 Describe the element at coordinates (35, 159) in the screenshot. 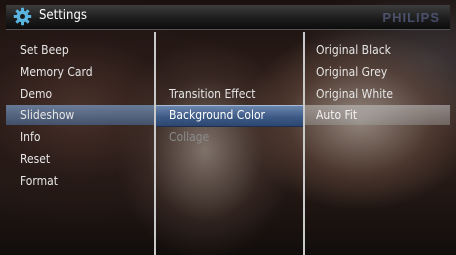

I see `menu-item-reset: Reset` at that location.